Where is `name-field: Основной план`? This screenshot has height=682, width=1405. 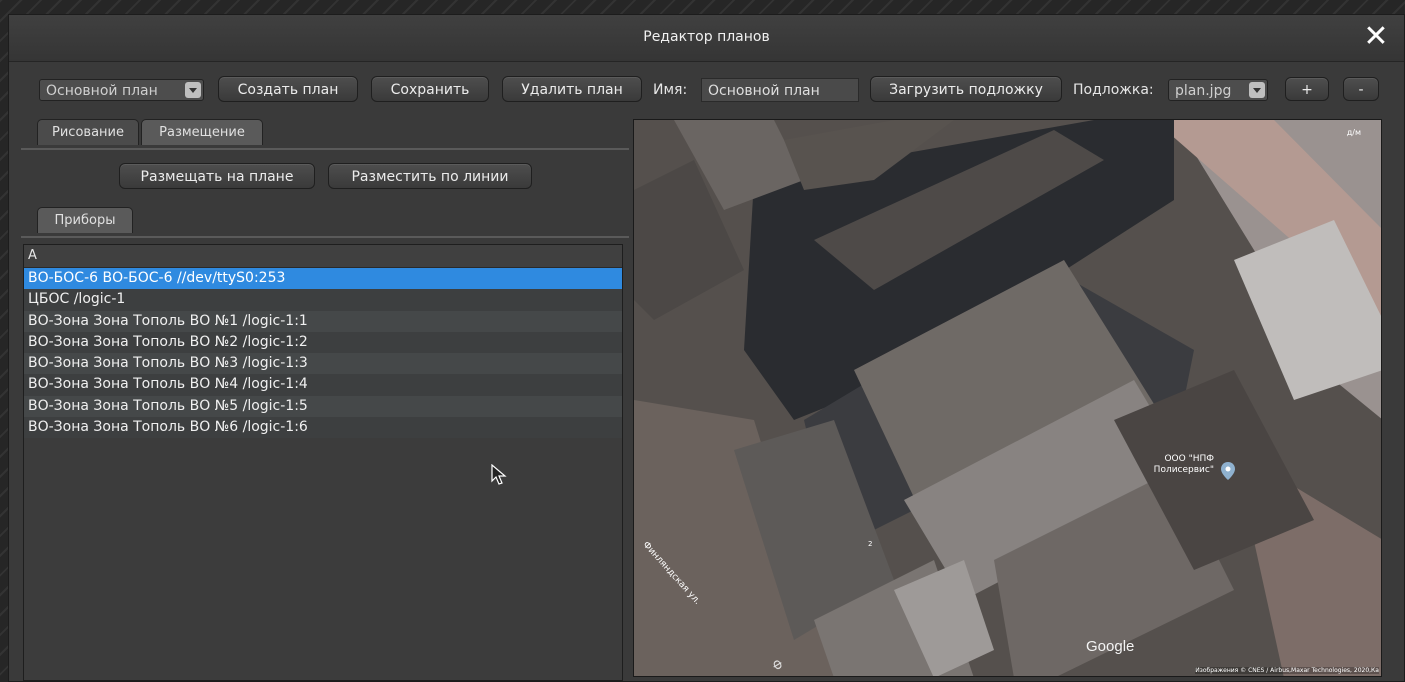
name-field: Основной план is located at coordinates (780, 90).